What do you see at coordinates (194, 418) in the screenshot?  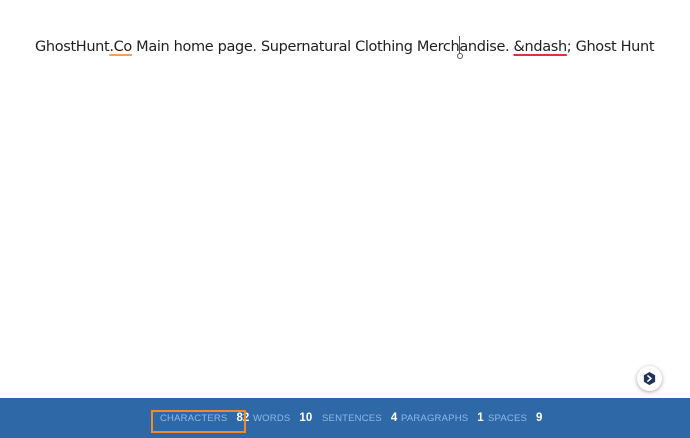 I see `stat-characters-label: CHARACTERS` at bounding box center [194, 418].